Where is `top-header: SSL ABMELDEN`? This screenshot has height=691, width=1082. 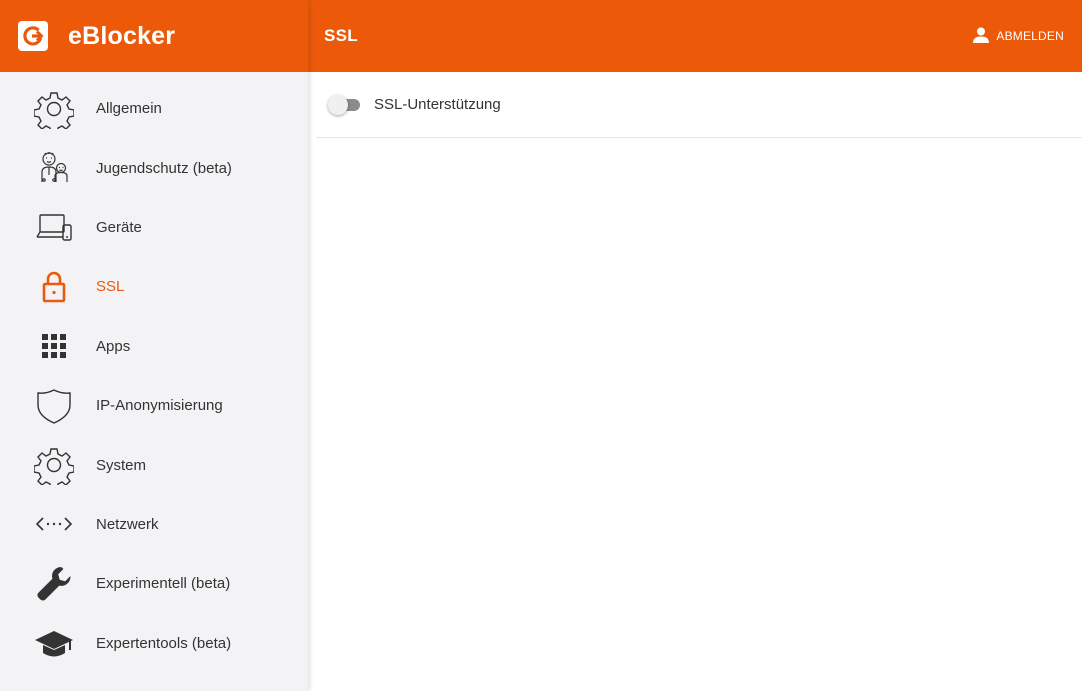 top-header: SSL ABMELDEN is located at coordinates (695, 36).